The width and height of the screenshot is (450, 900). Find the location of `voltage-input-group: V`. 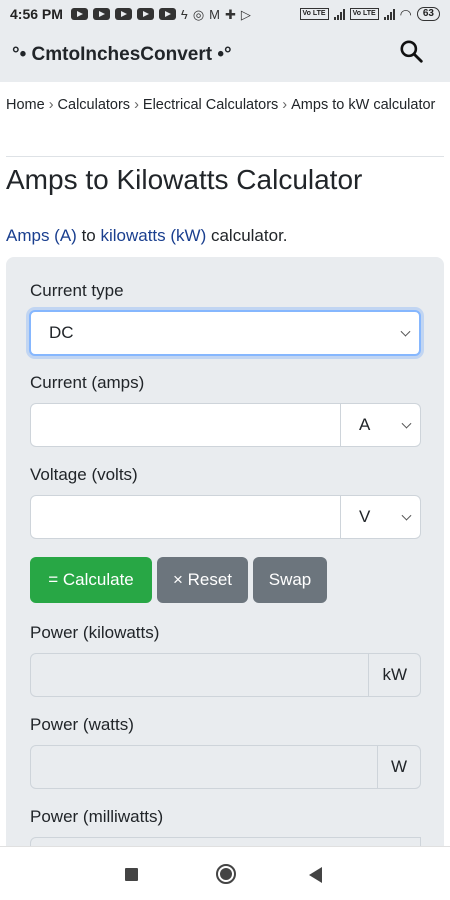

voltage-input-group: V is located at coordinates (225, 517).